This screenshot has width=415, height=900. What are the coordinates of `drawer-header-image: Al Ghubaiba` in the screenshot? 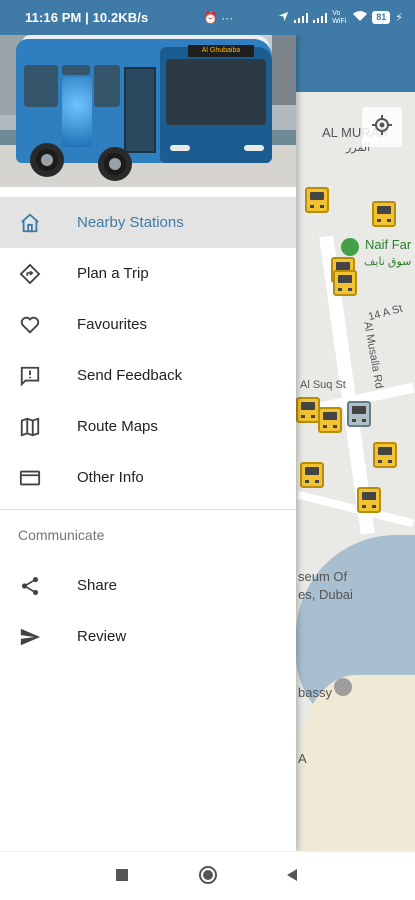 It's located at (148, 111).